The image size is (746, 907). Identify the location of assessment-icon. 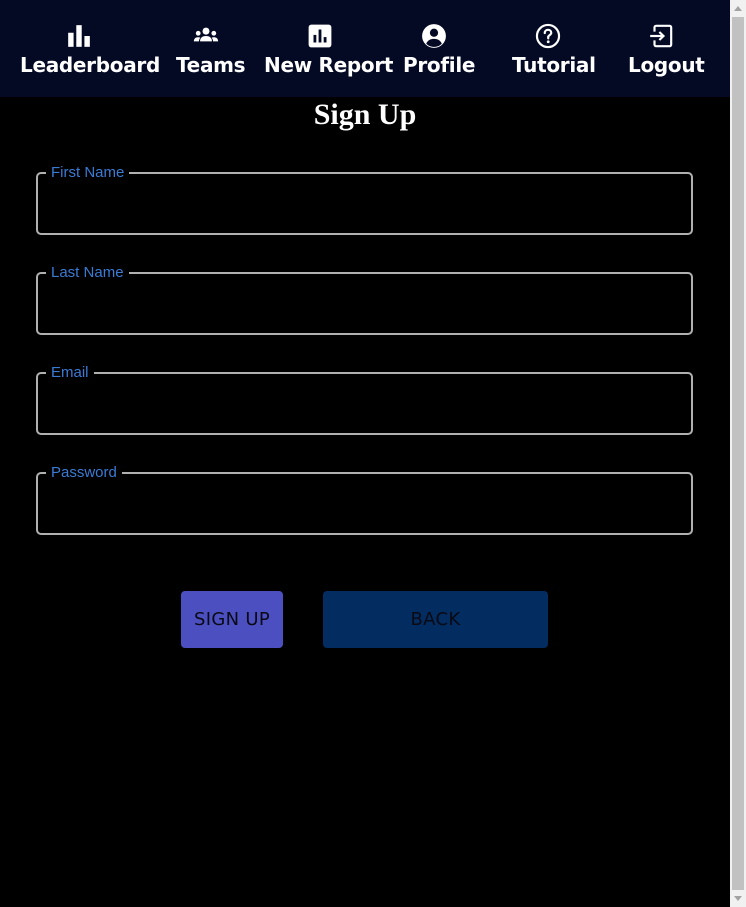
(320, 36).